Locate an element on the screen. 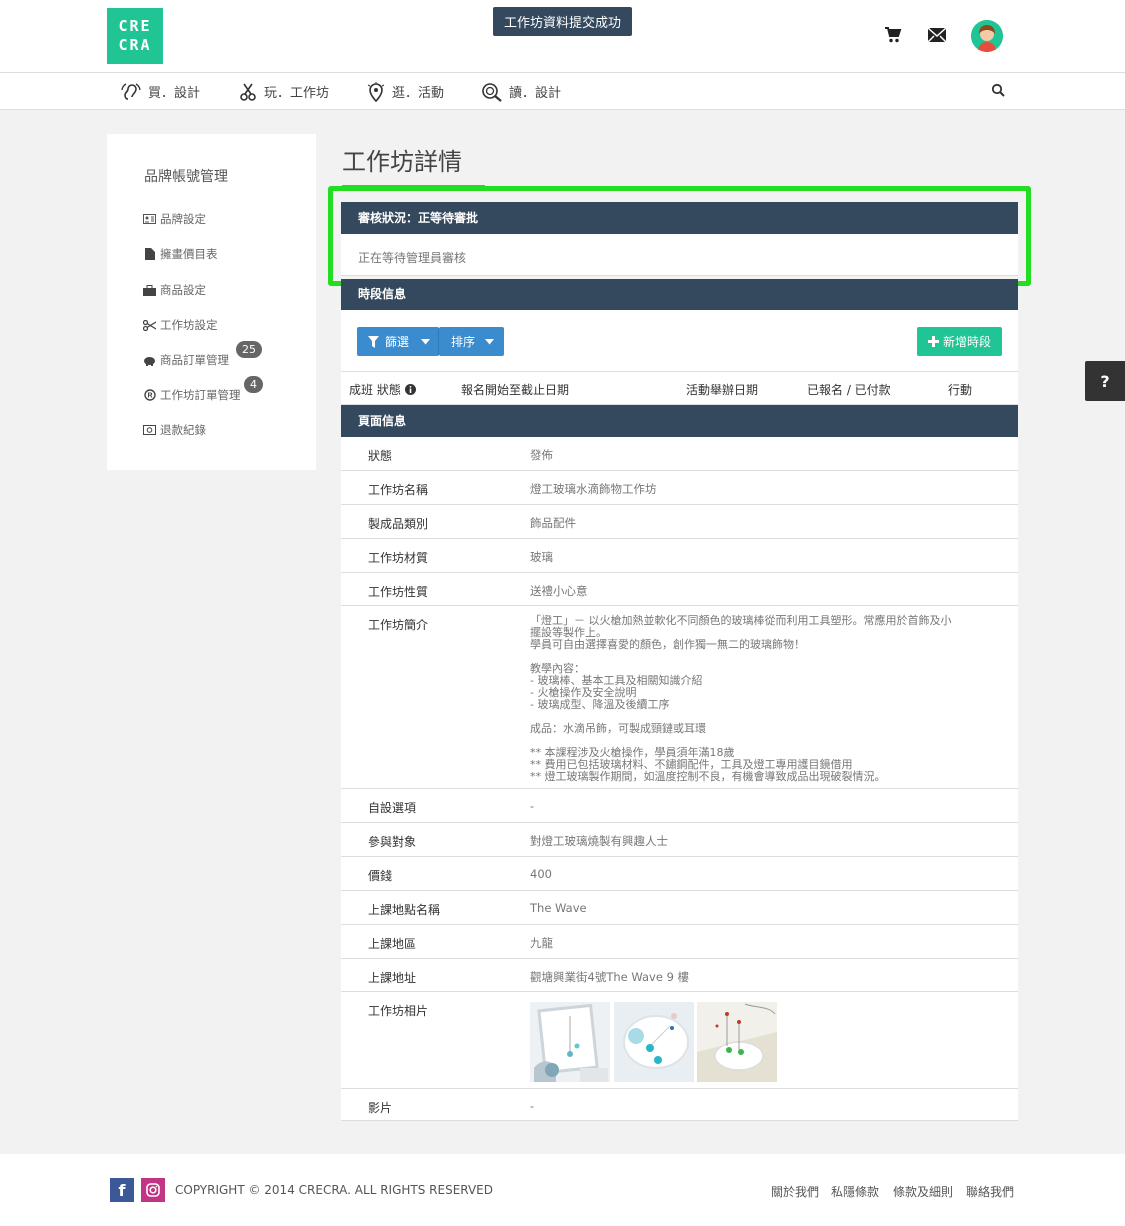 This screenshot has height=1226, width=1125. sidebar-item-product-orders: 商品訂單管理 is located at coordinates (186, 360).